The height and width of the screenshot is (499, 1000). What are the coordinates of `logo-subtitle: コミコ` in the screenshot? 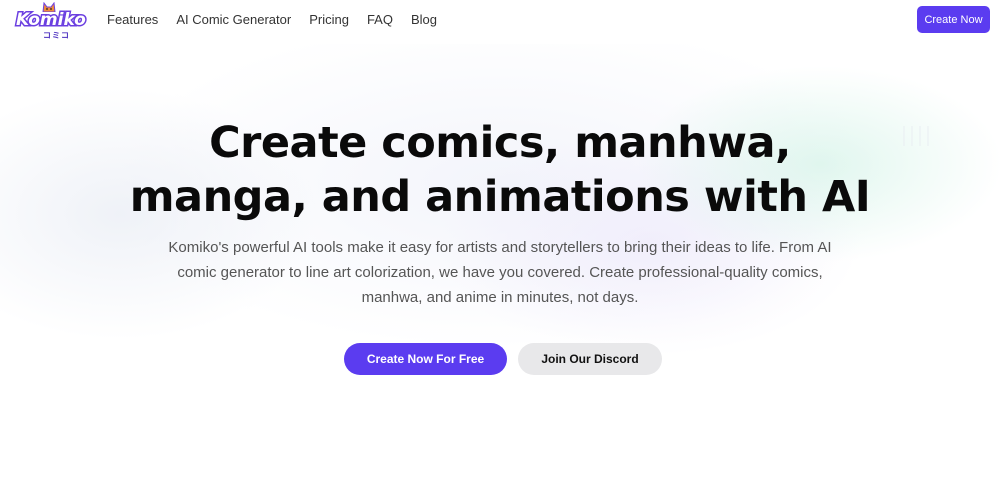 It's located at (56, 35).